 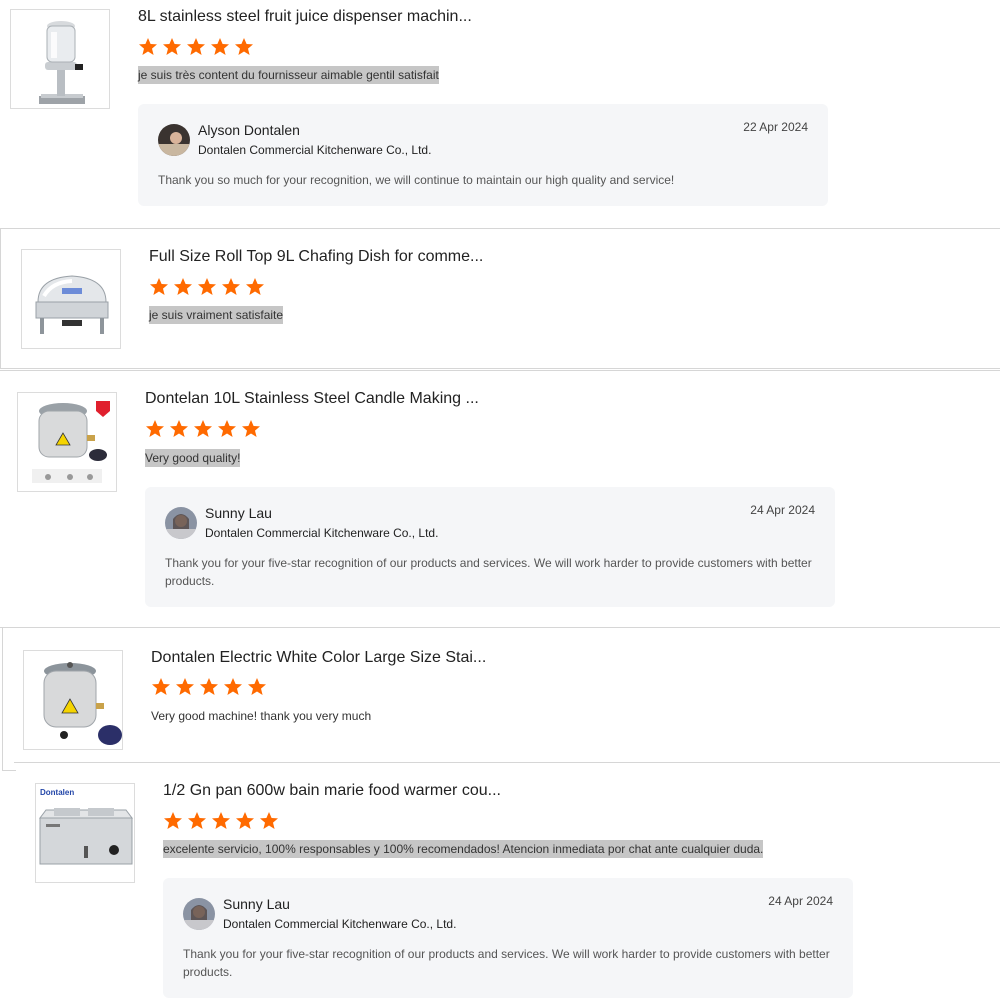 I want to click on soup-warmer-image, so click(x=82, y=703).